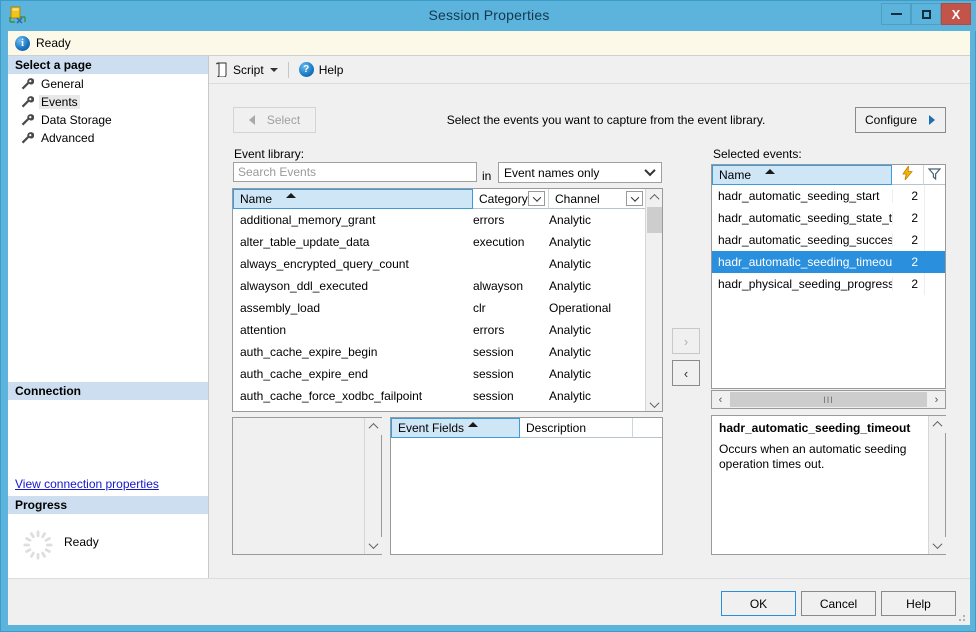 This screenshot has height=632, width=976. What do you see at coordinates (799, 196) in the screenshot?
I see `selected-event-name-cell: hadr_automatic_seeding_start` at bounding box center [799, 196].